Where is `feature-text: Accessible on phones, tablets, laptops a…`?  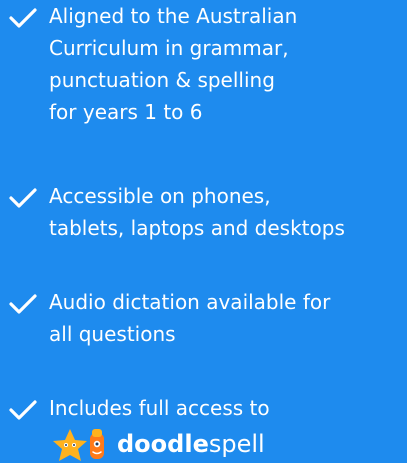 feature-text: Accessible on phones, tablets, laptops a… is located at coordinates (197, 212).